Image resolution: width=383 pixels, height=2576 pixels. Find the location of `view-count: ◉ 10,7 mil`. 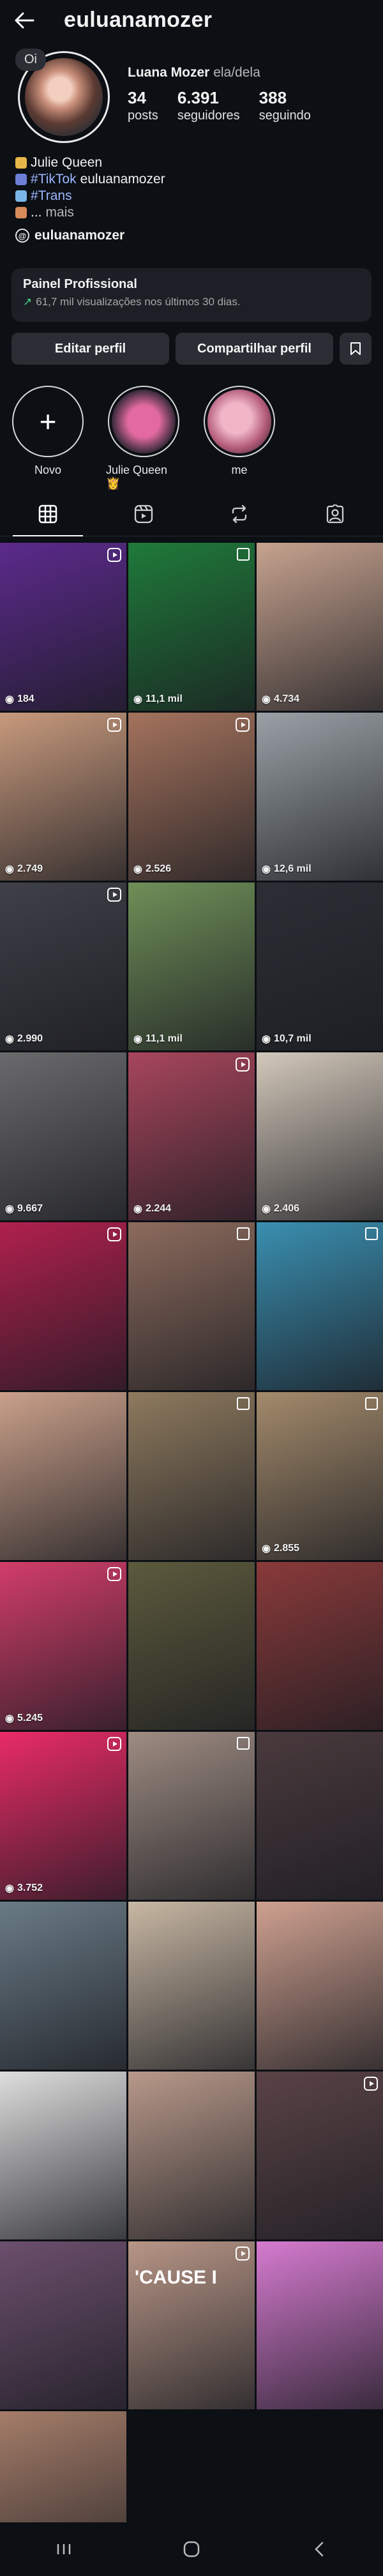

view-count: ◉ 10,7 mil is located at coordinates (287, 1039).